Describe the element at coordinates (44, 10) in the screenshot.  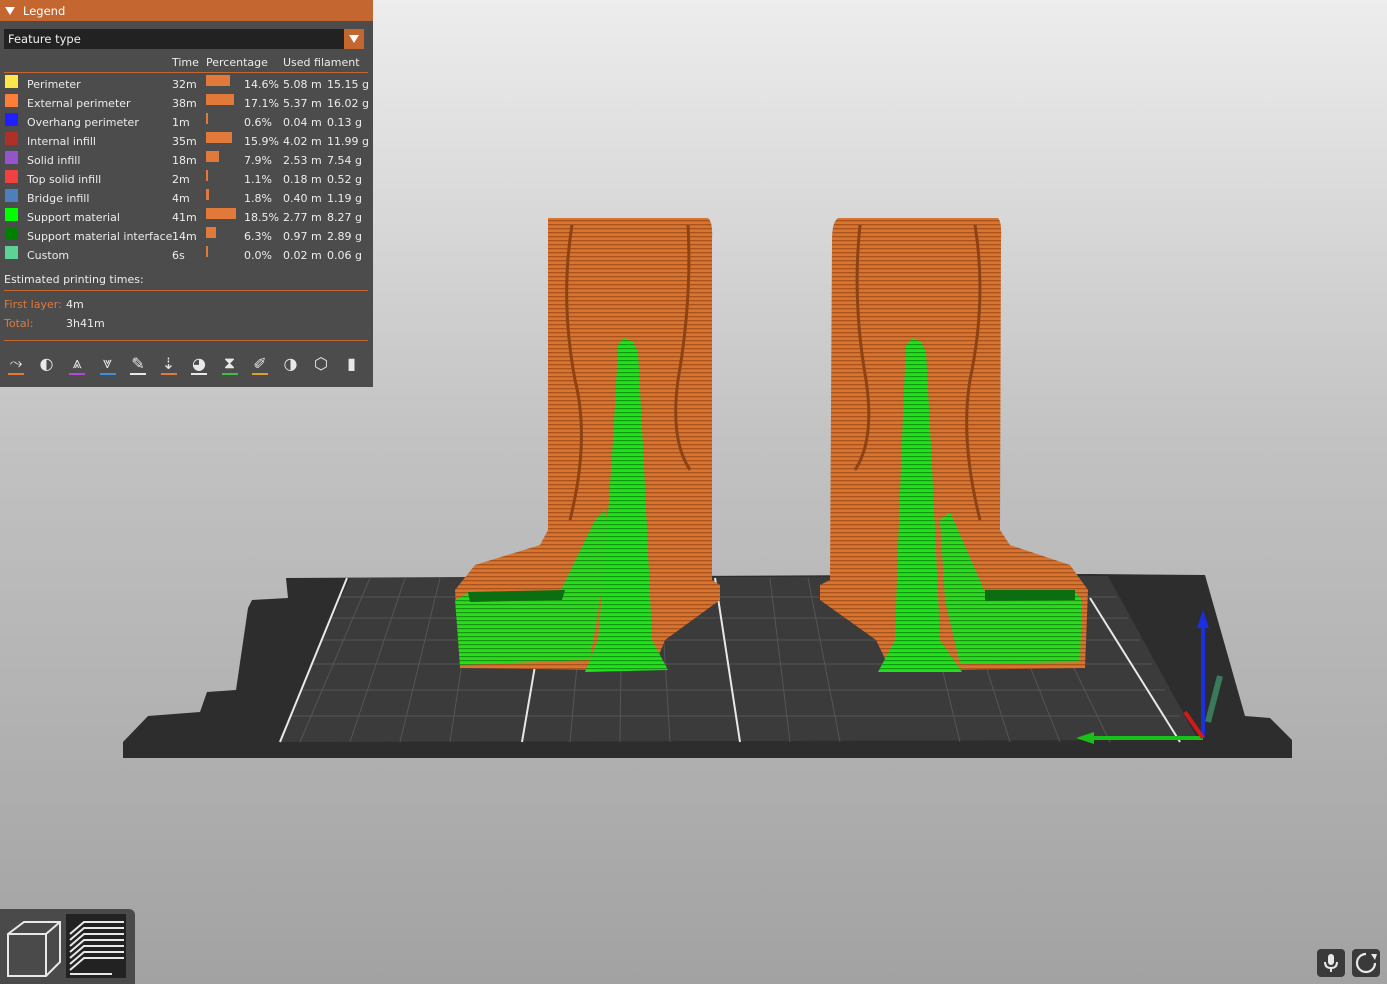
I see `legend-title: Legend` at that location.